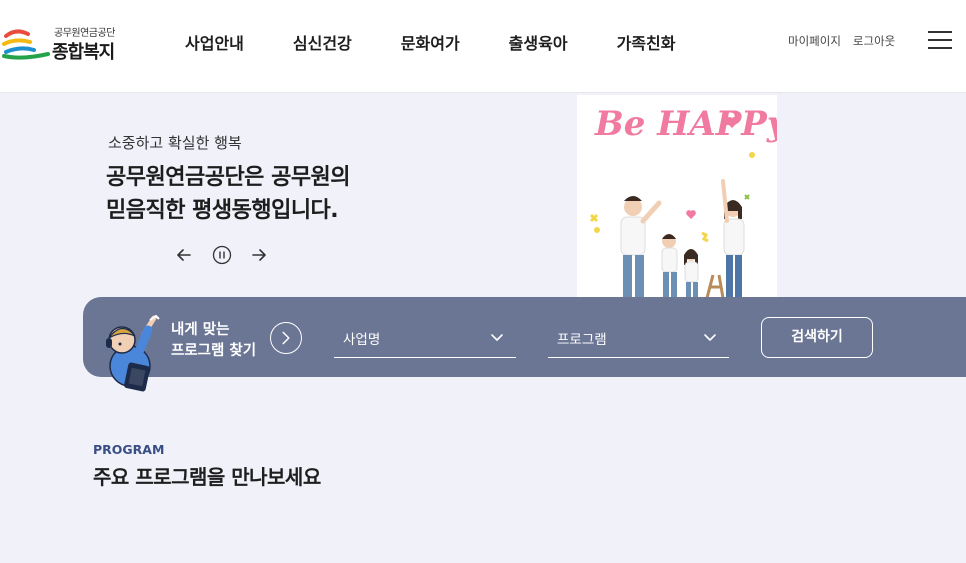 The image size is (966, 563). What do you see at coordinates (817, 337) in the screenshot?
I see `search-button: 검색하기` at bounding box center [817, 337].